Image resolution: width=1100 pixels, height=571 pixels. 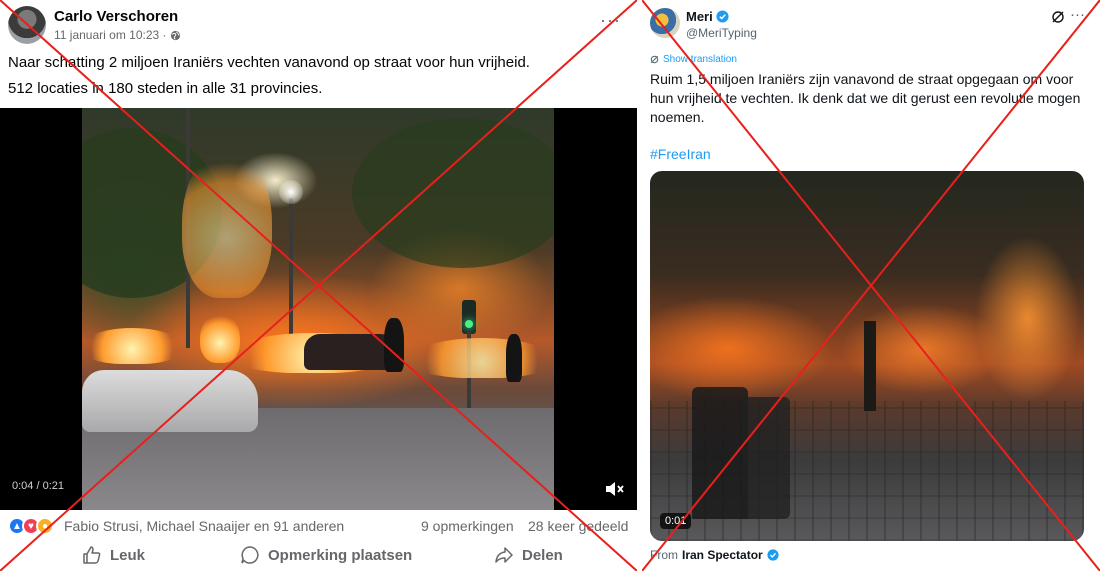 I want to click on post-actions: Leuk Opmerking plaatsen Delen, so click(x=318, y=555).